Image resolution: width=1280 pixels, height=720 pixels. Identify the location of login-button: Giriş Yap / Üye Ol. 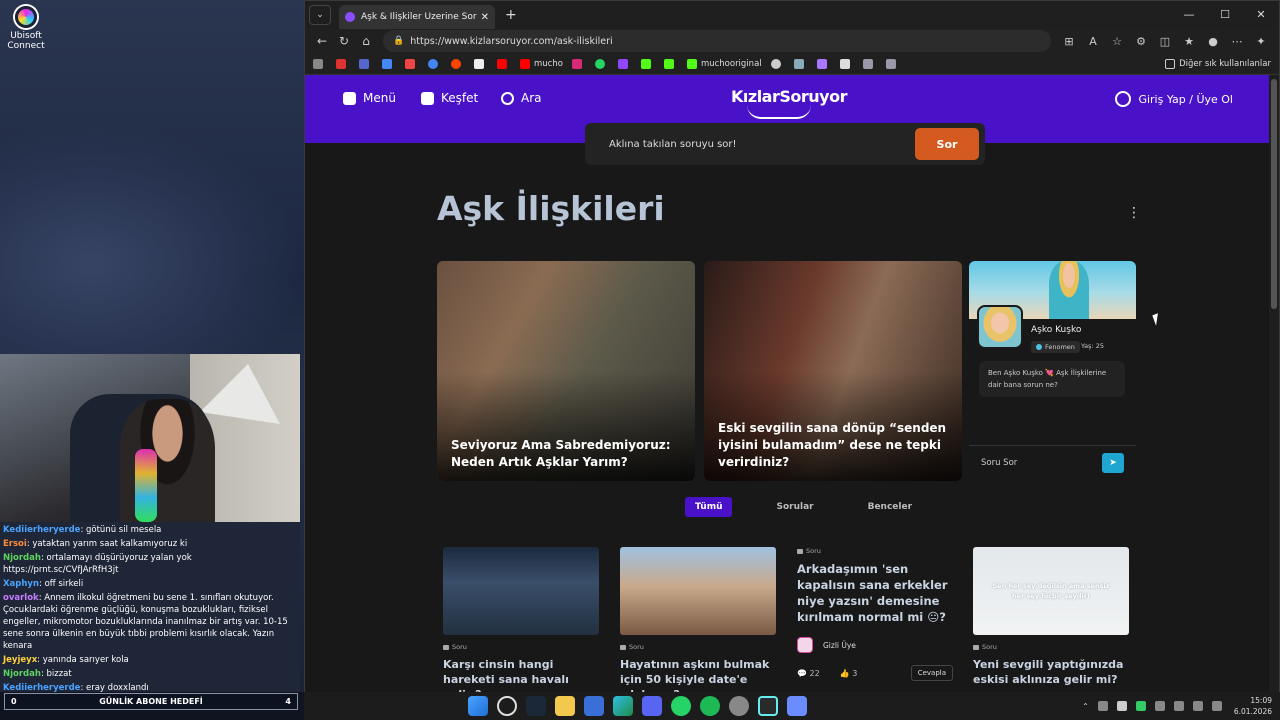
(1174, 99).